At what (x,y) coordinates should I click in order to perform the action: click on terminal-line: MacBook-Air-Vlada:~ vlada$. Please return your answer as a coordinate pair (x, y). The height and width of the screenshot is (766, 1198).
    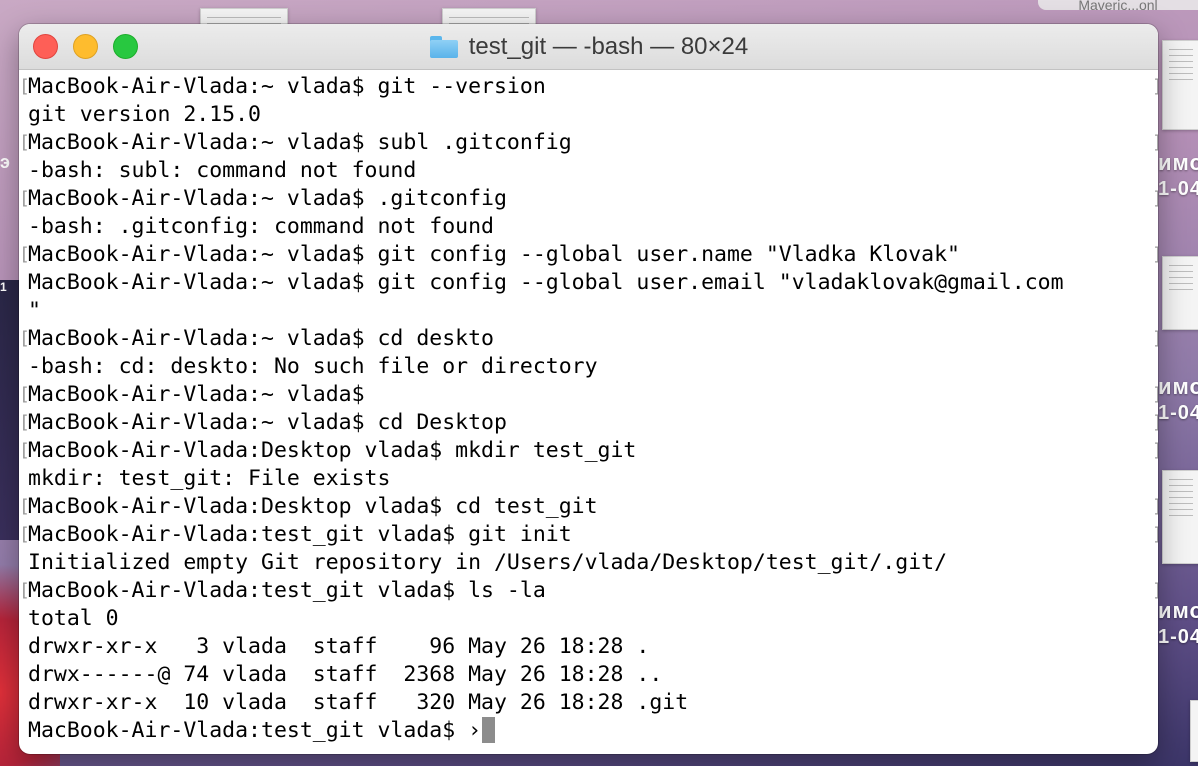
    Looking at the image, I should click on (588, 395).